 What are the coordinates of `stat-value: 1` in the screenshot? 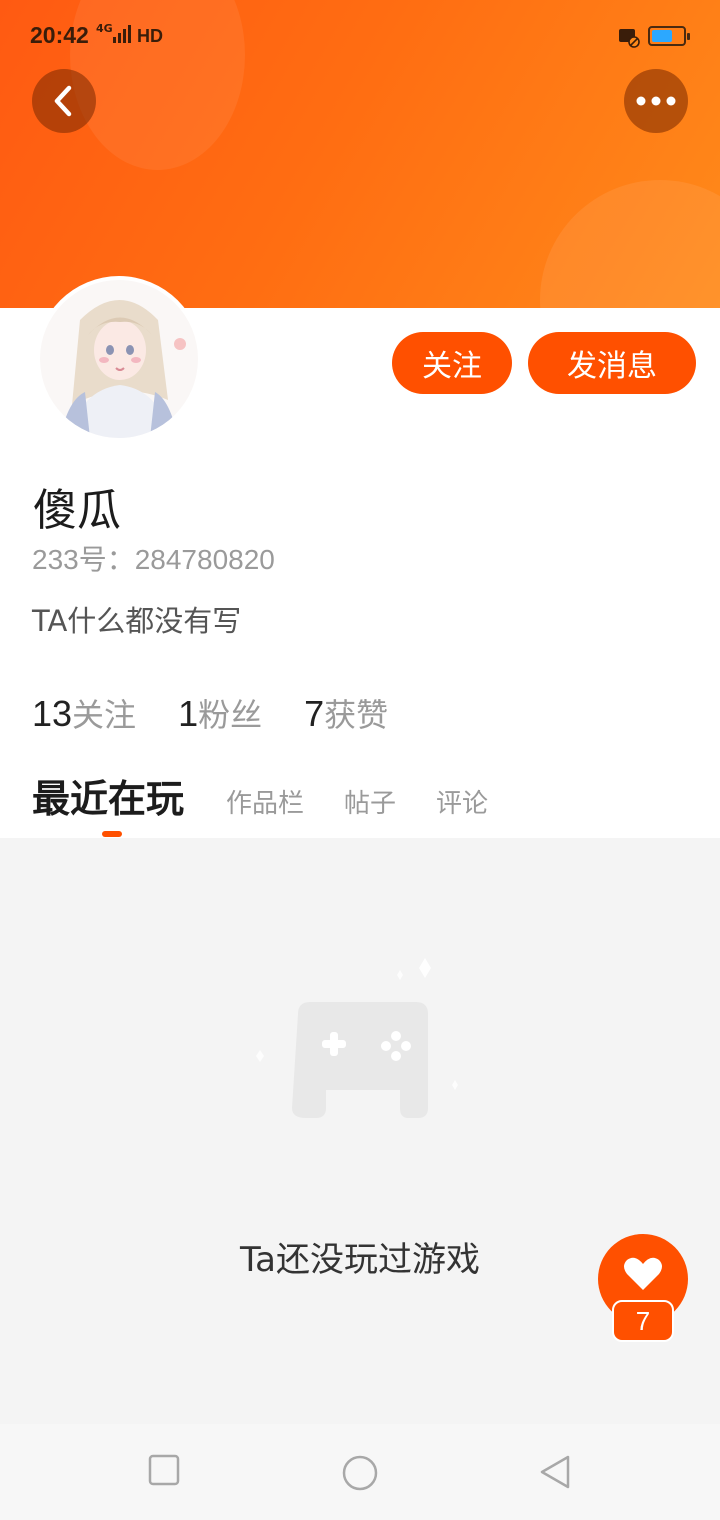 It's located at (188, 713).